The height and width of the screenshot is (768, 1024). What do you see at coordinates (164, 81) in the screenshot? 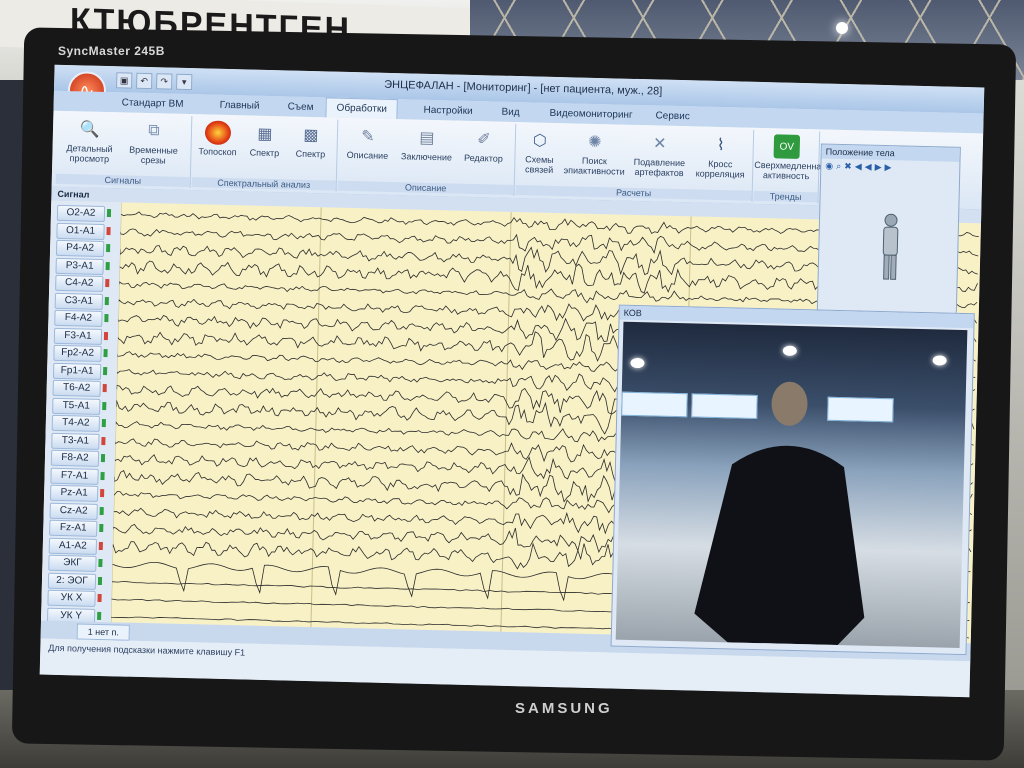
I see `redo-icon: ↷` at bounding box center [164, 81].